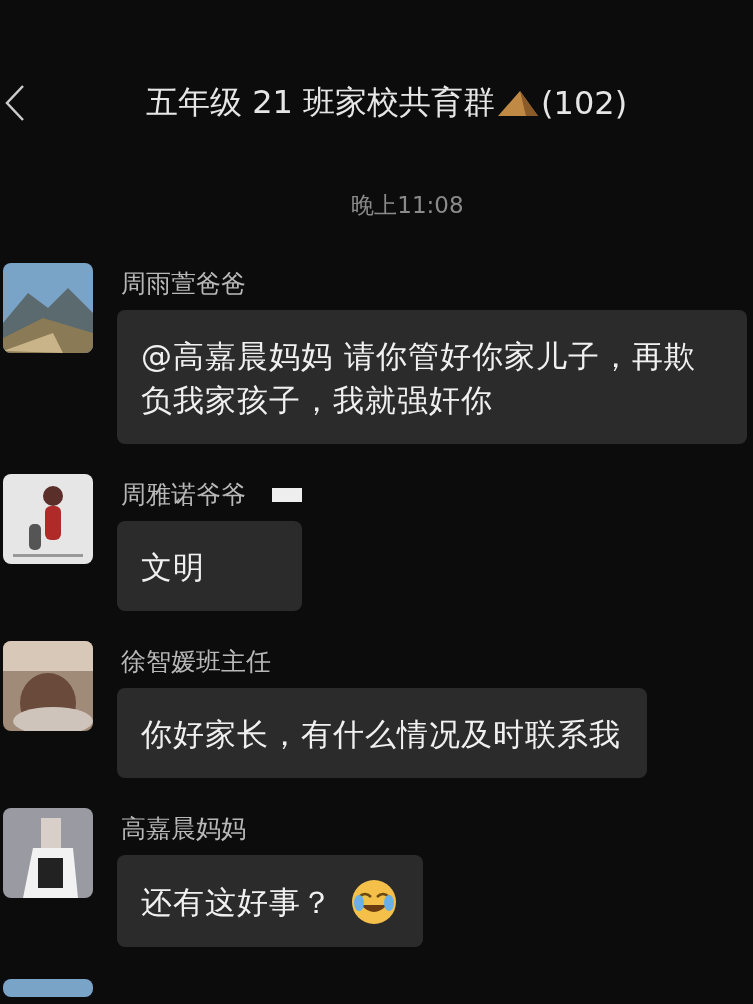 The height and width of the screenshot is (1004, 753). What do you see at coordinates (196, 662) in the screenshot?
I see `sender-name: 徐智媛班主任` at bounding box center [196, 662].